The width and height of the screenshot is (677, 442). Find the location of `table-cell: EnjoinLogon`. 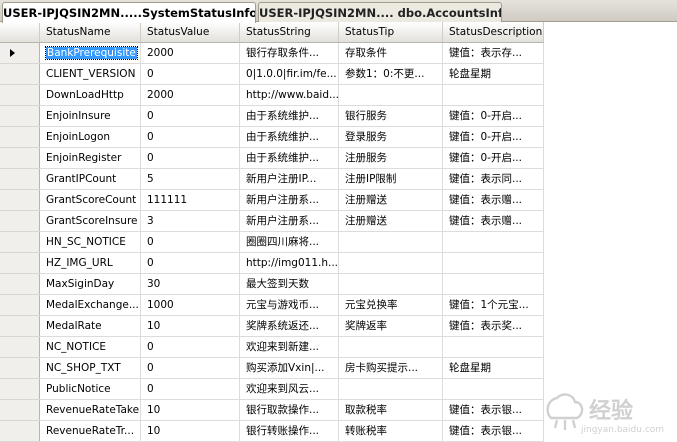

table-cell: EnjoinLogon is located at coordinates (90, 137).